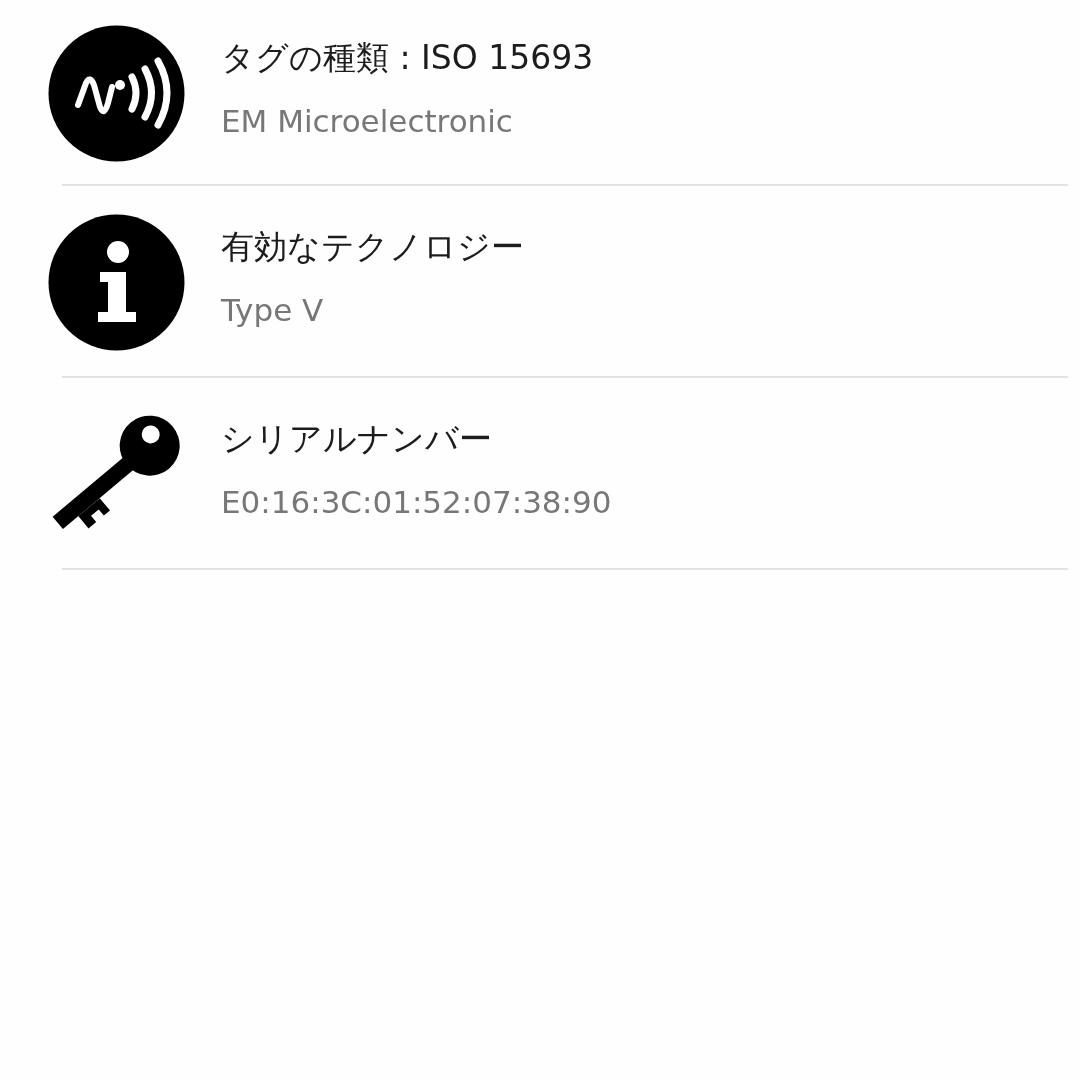 This screenshot has height=1080, width=1080. What do you see at coordinates (273, 309) in the screenshot?
I see `row-value: Type V` at bounding box center [273, 309].